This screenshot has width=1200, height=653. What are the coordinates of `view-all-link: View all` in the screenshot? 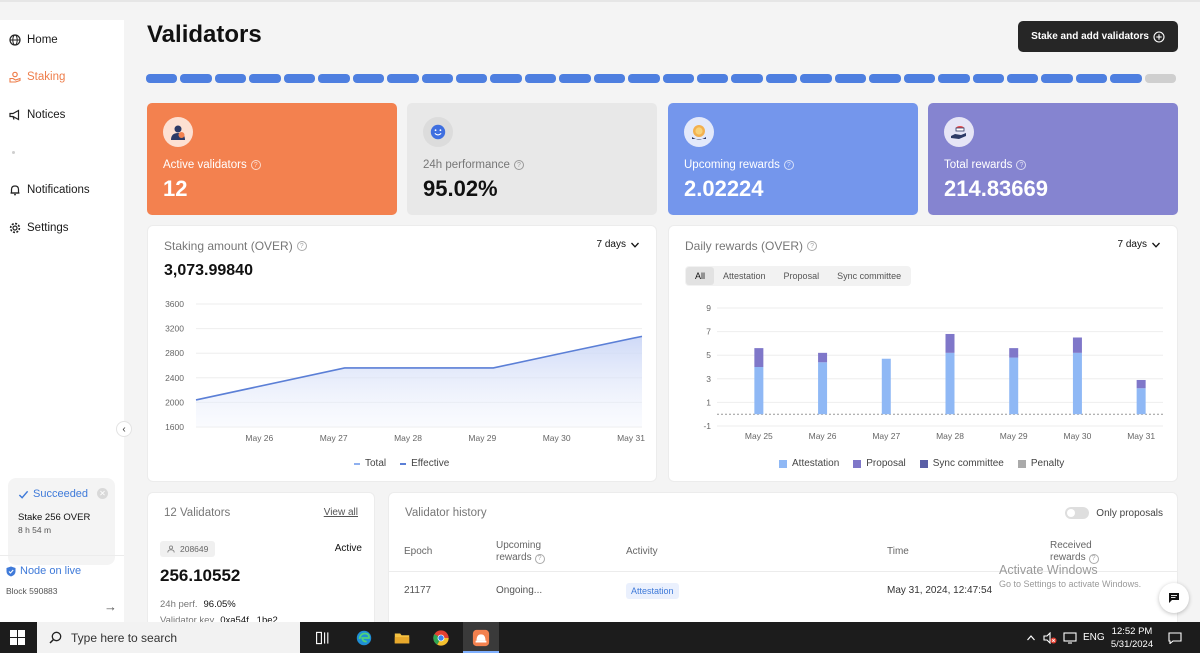 It's located at (341, 512).